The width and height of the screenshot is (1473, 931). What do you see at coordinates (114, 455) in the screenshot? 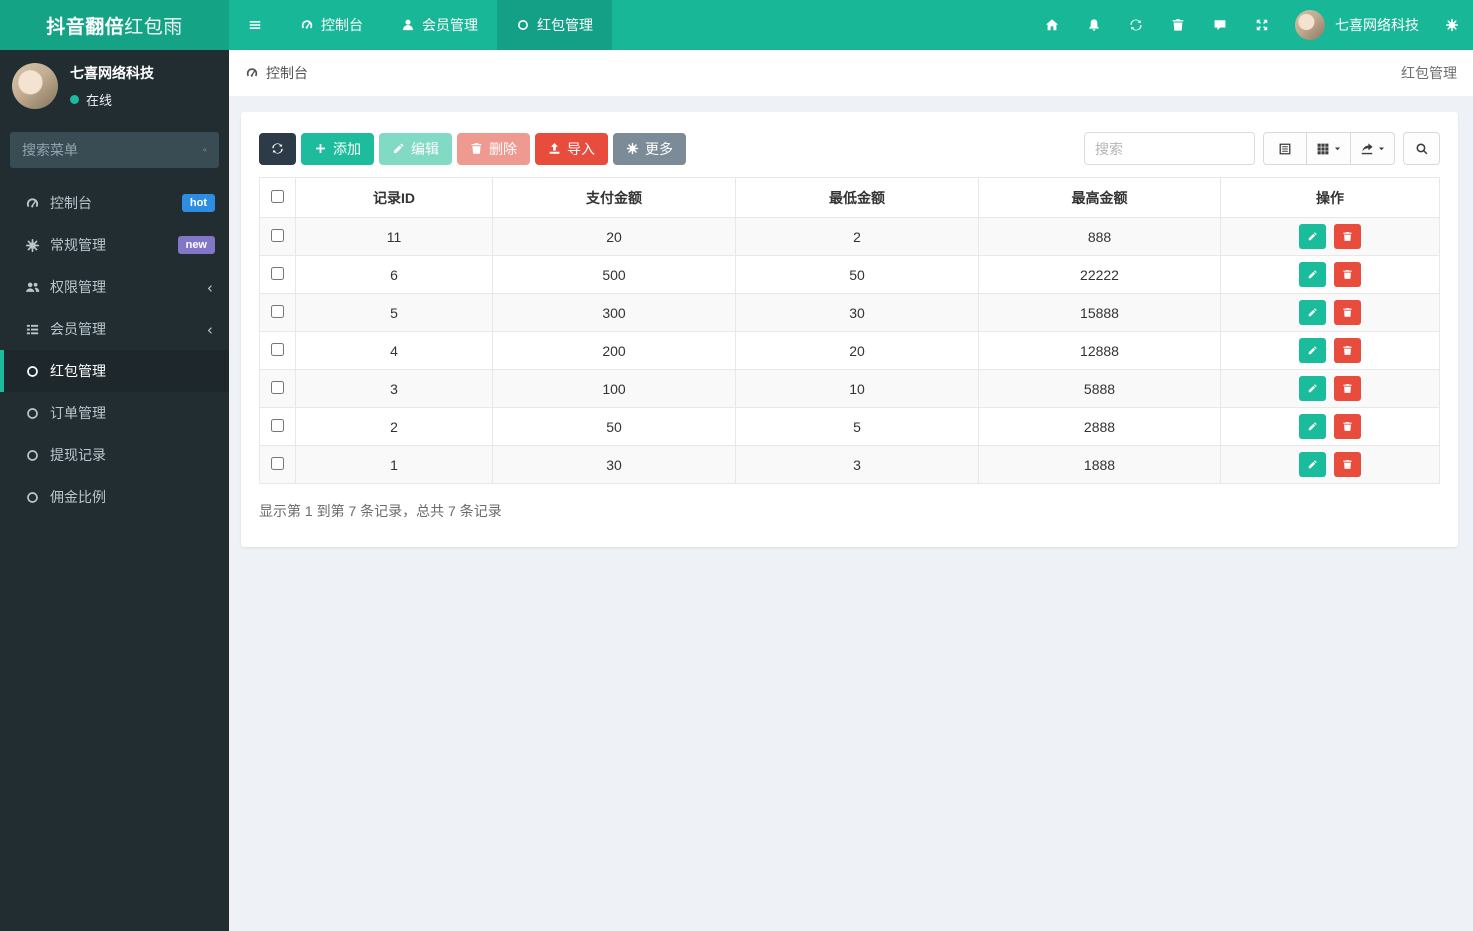
I see `sidebar-item-withdrawals: 提现记录` at bounding box center [114, 455].